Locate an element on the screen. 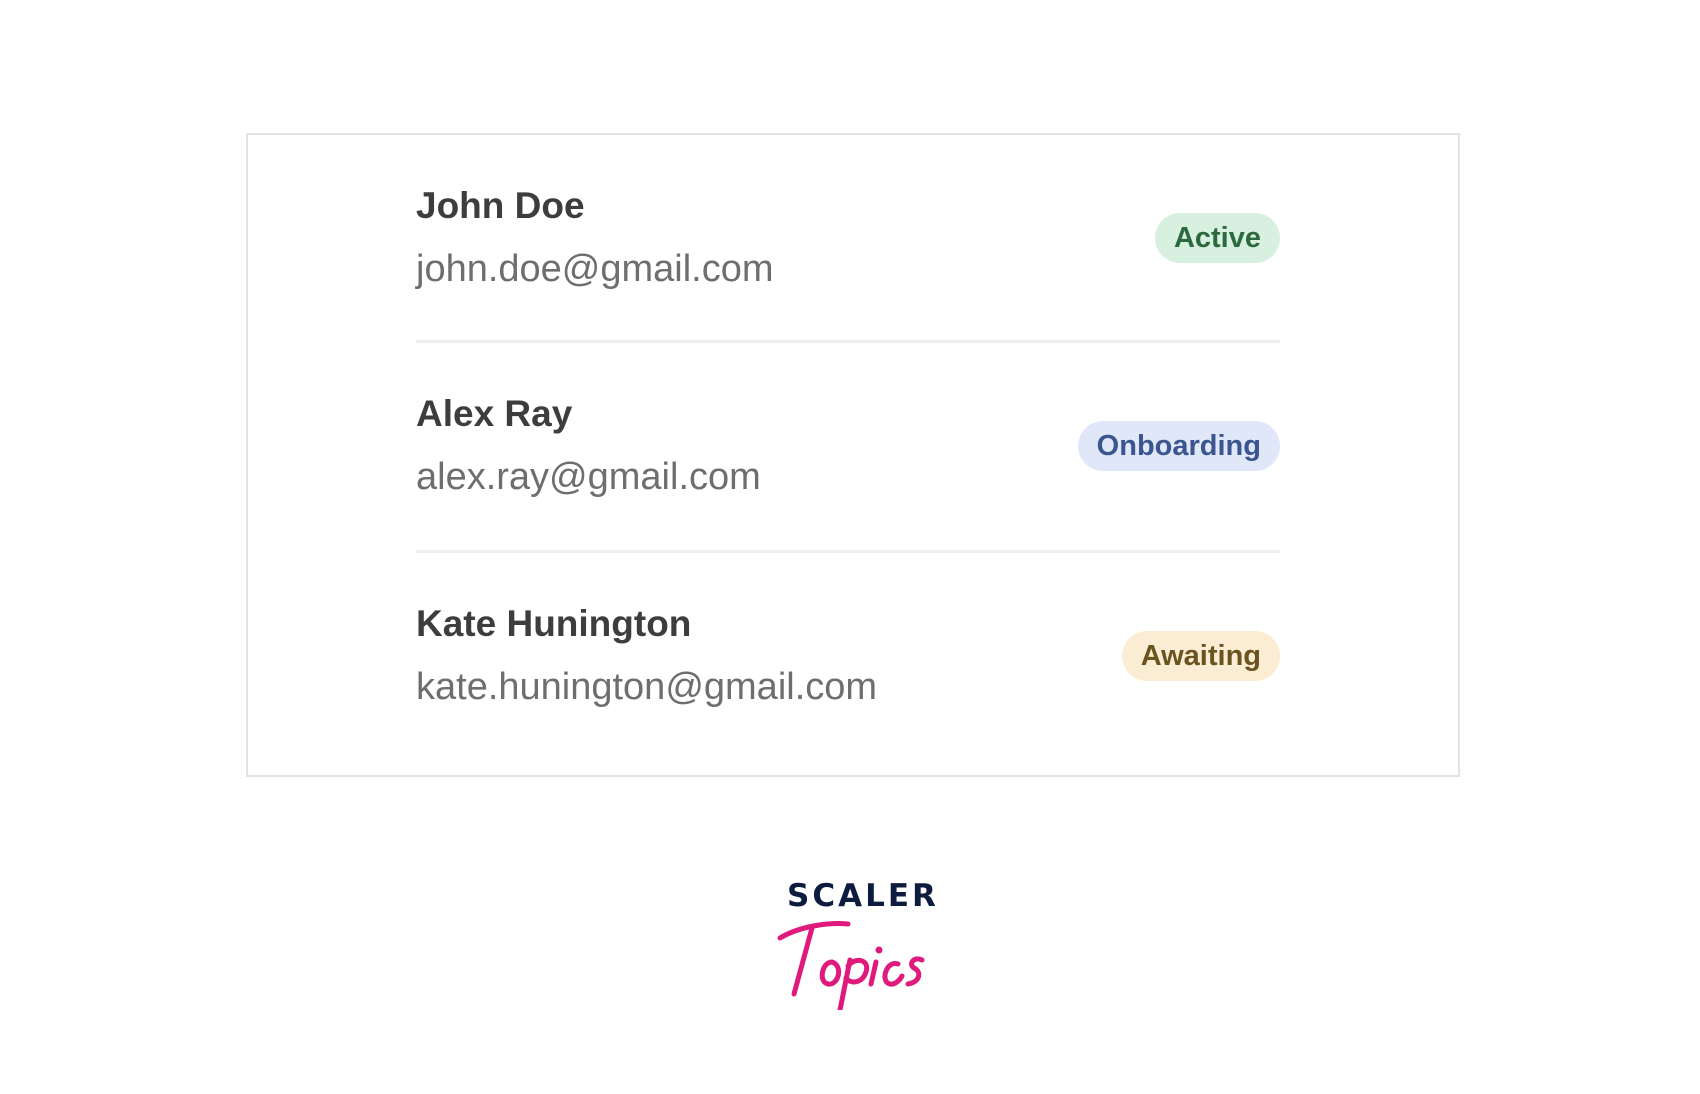 Image resolution: width=1700 pixels, height=1094 pixels. status-badge: Active is located at coordinates (1217, 238).